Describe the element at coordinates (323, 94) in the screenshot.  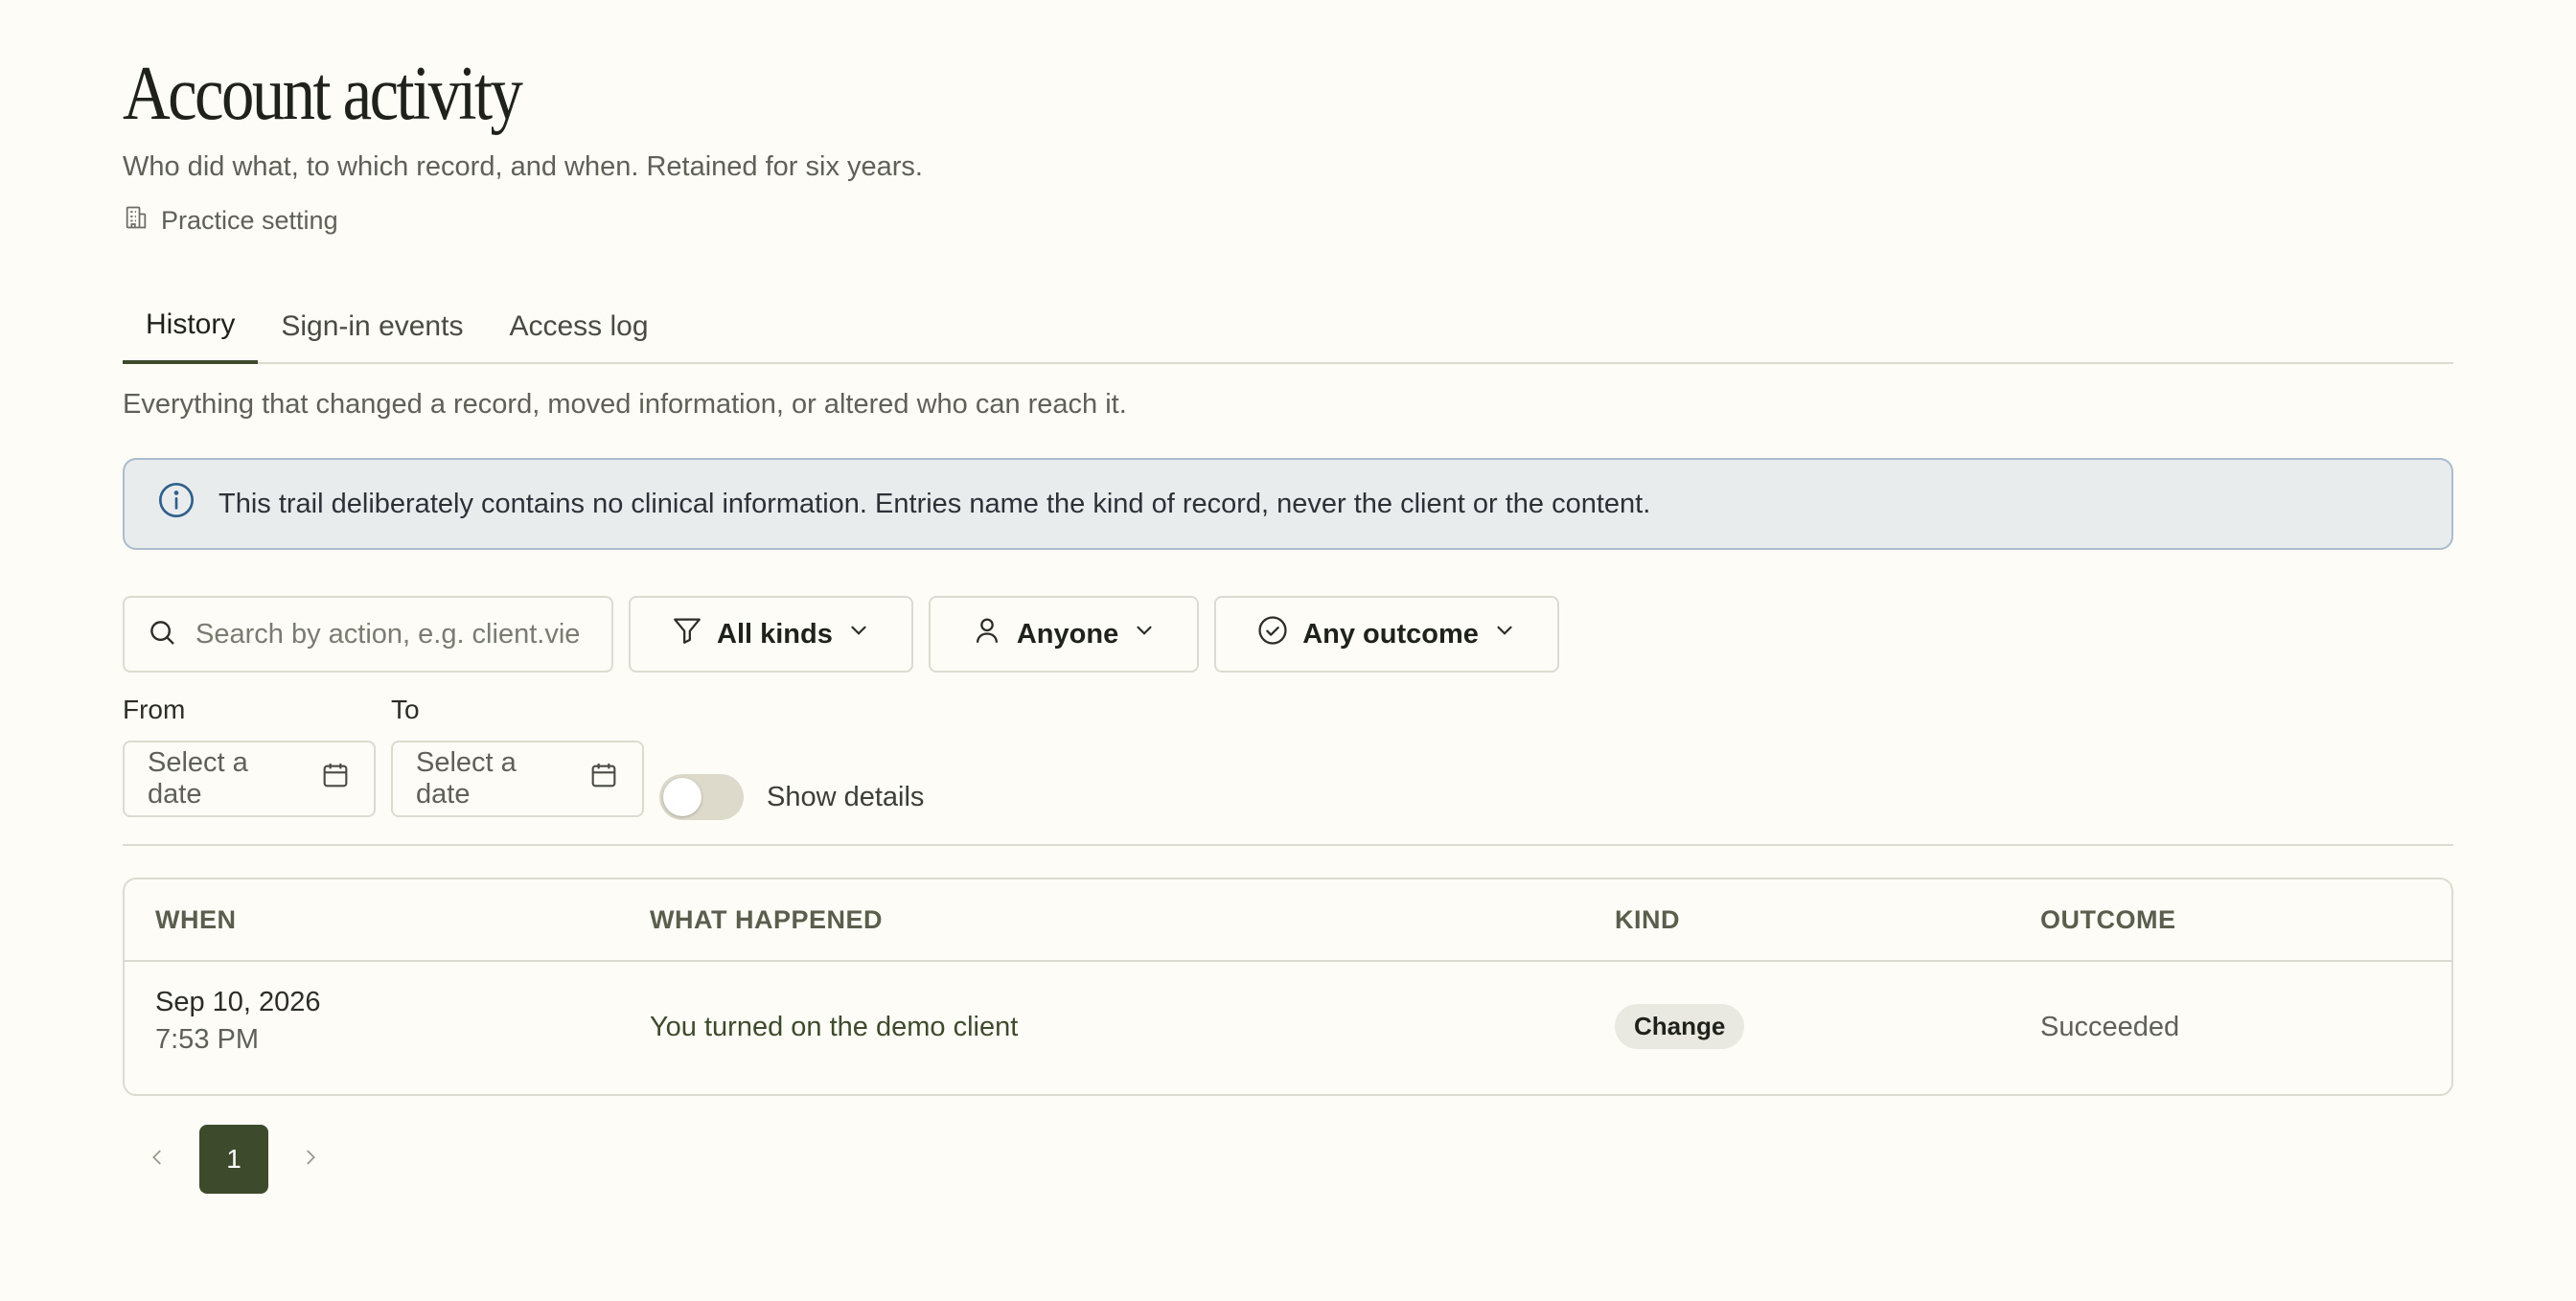
I see `page-title: Account activity` at that location.